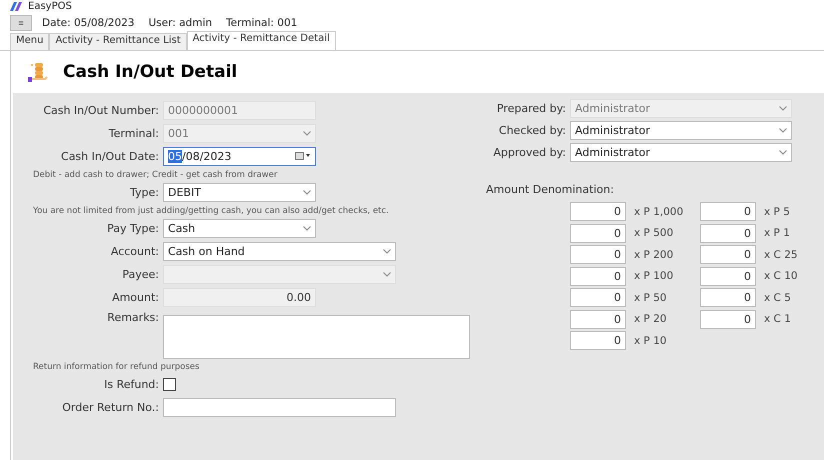  Describe the element at coordinates (118, 41) in the screenshot. I see `tab: Activity - Remittance List` at that location.